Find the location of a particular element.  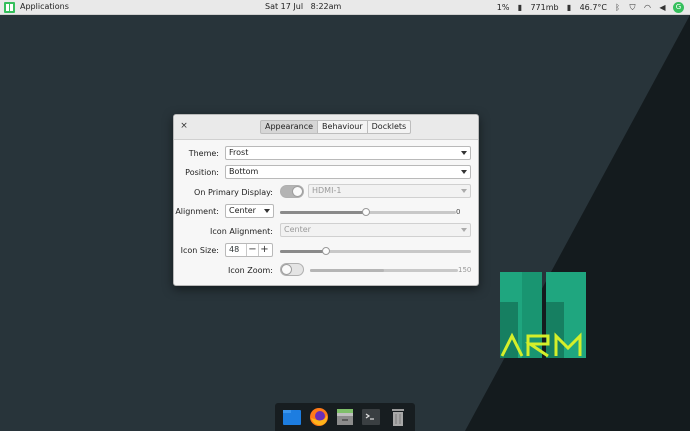

alignment-value: Center is located at coordinates (242, 210).